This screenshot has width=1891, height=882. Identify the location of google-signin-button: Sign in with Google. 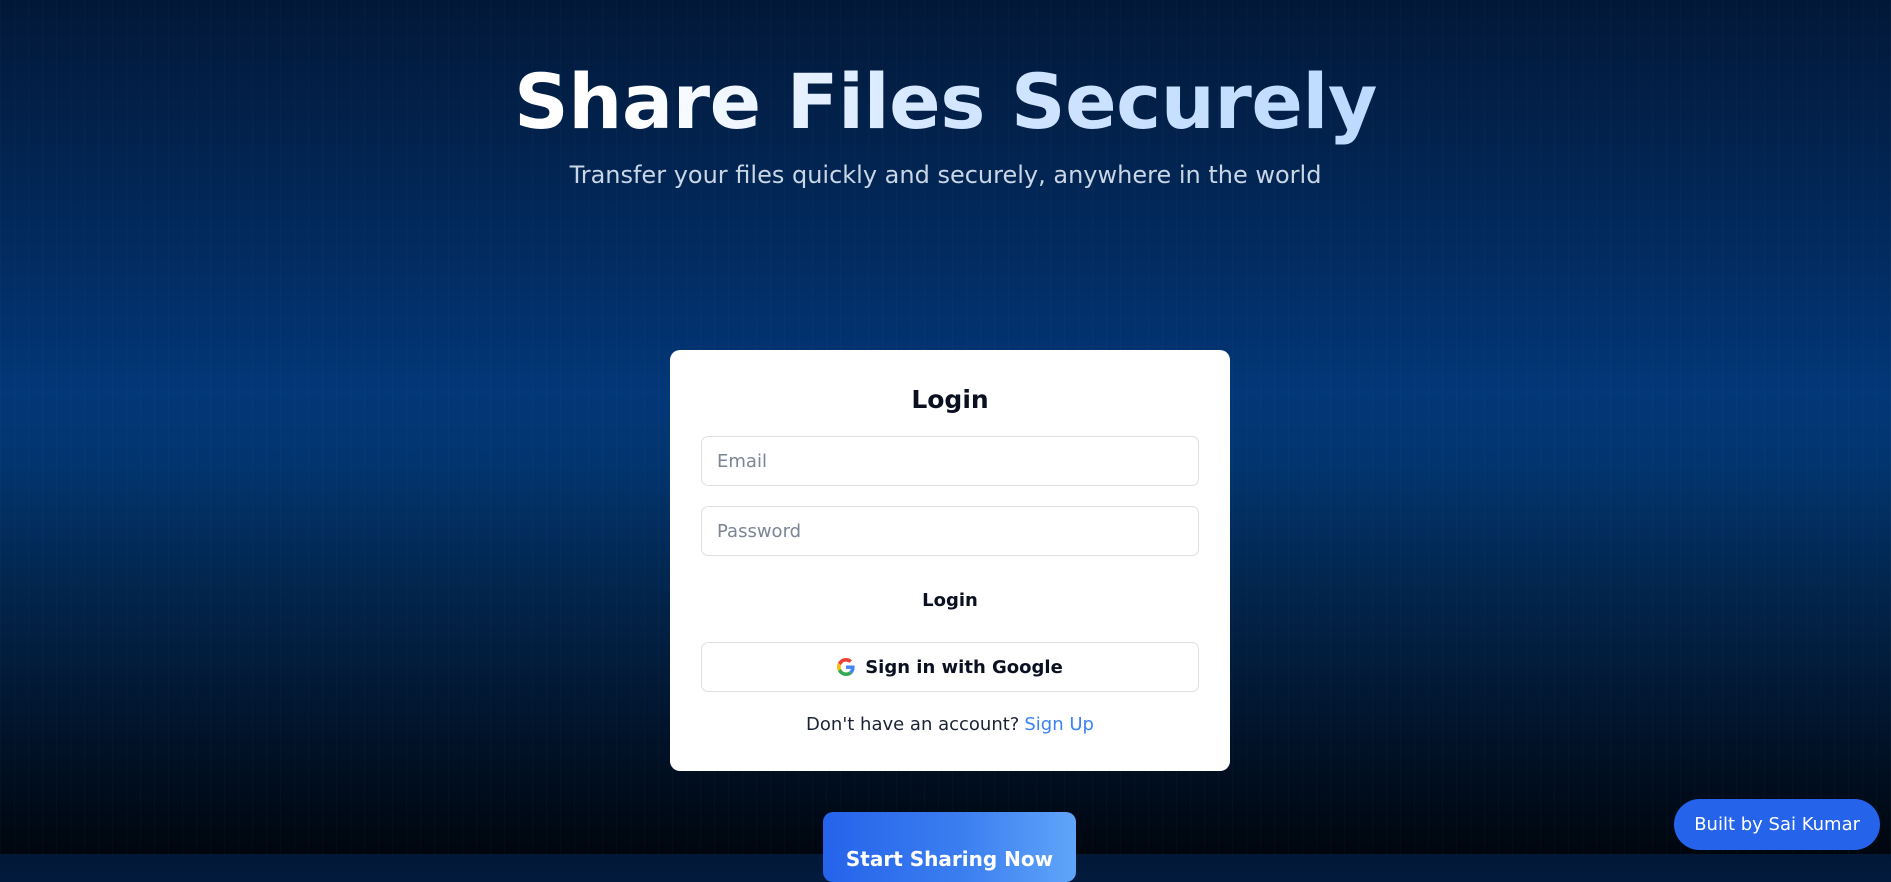
(950, 667).